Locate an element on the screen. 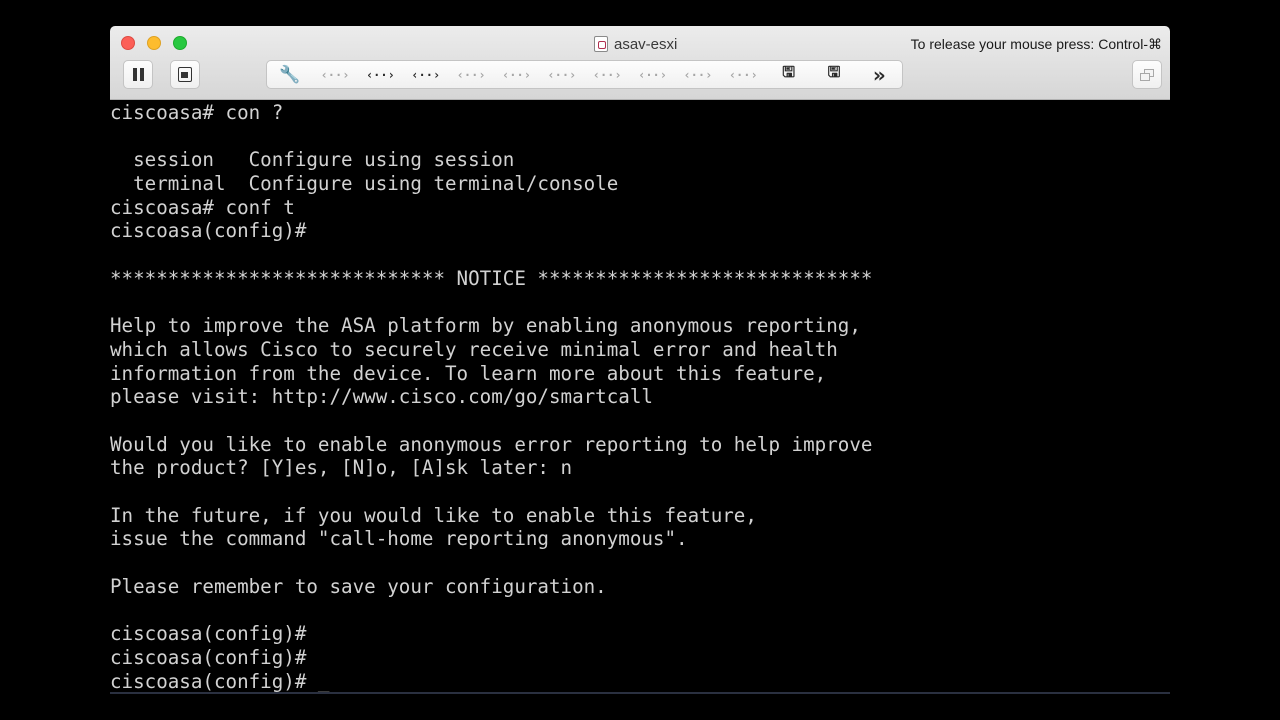  restore-window-button is located at coordinates (1147, 74).